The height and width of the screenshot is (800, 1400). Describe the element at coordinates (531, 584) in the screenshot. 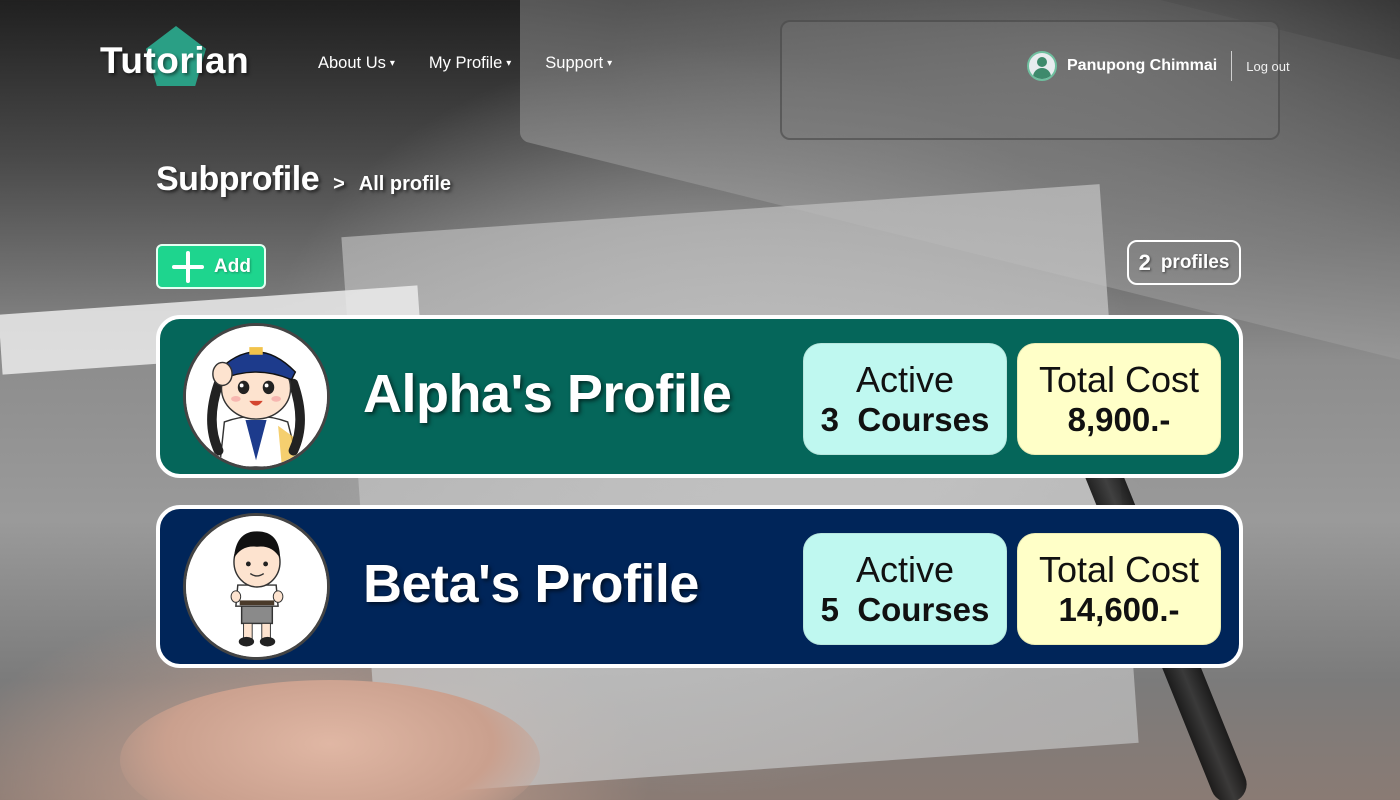

I see `profile-name: Beta's Profile` at that location.